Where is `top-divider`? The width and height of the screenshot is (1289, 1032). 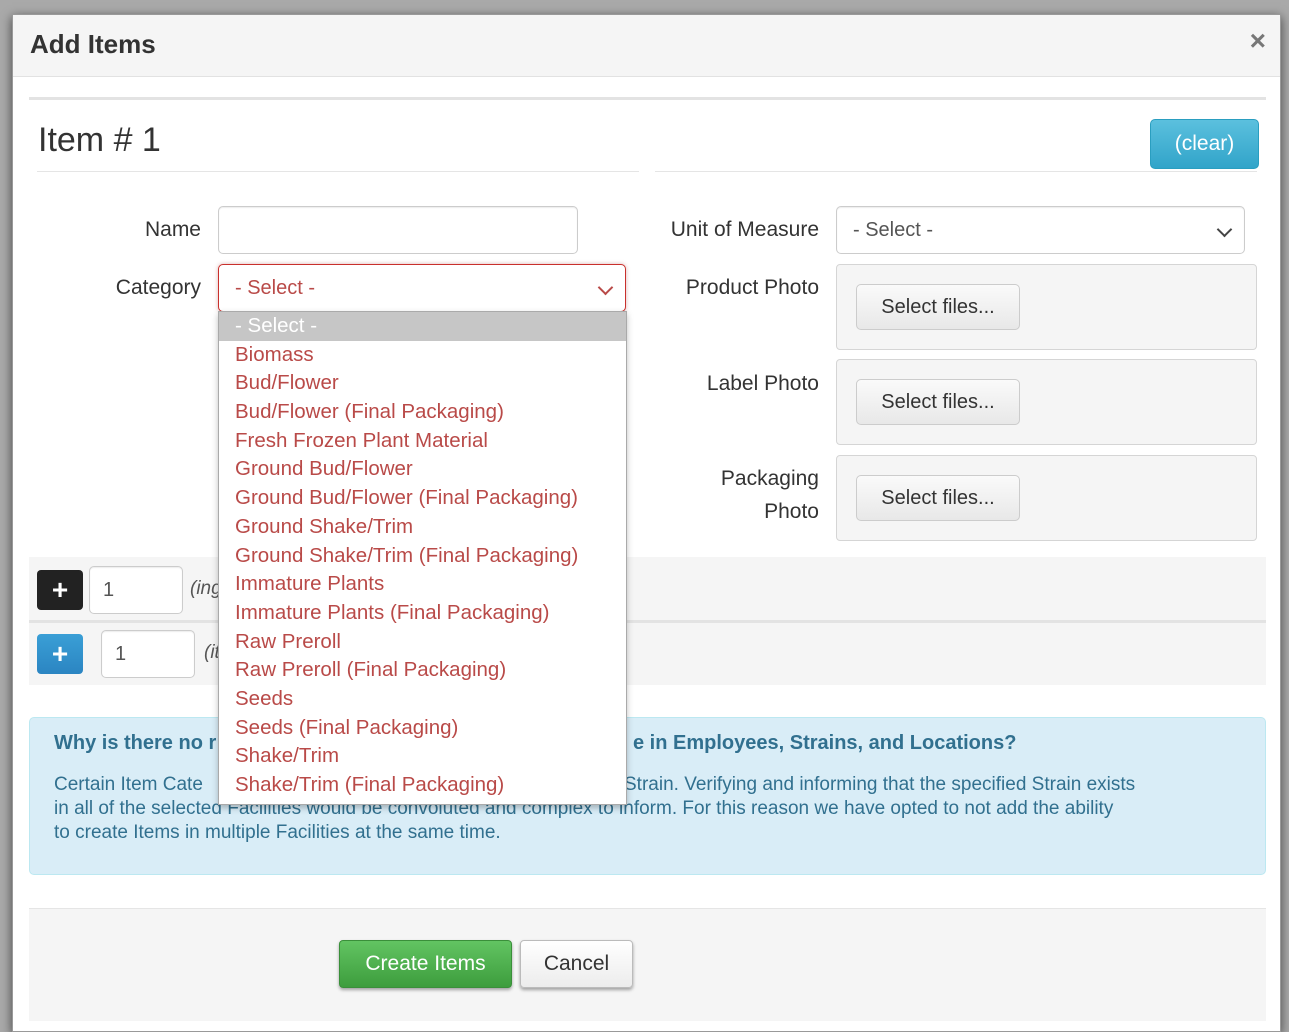 top-divider is located at coordinates (647, 98).